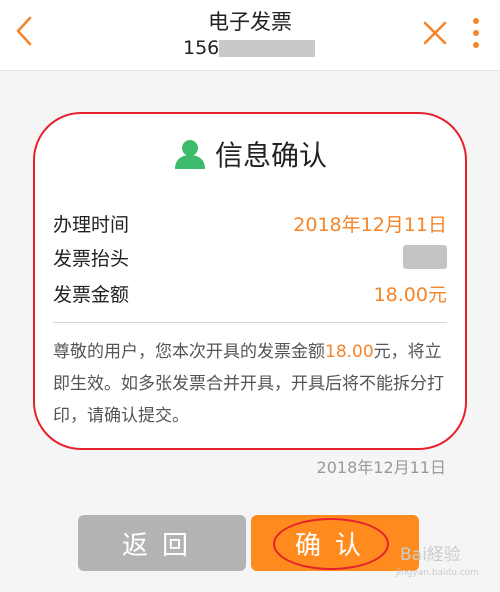  What do you see at coordinates (438, 573) in the screenshot?
I see `watermark-url: jingyan.baidu.com` at bounding box center [438, 573].